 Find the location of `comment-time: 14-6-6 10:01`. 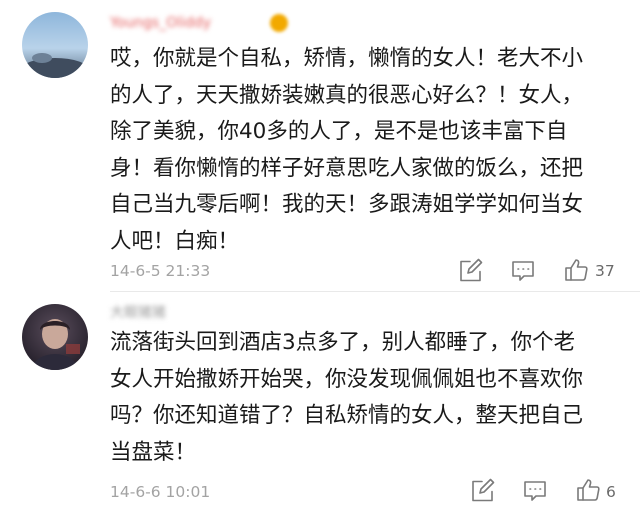

comment-time: 14-6-6 10:01 is located at coordinates (160, 492).